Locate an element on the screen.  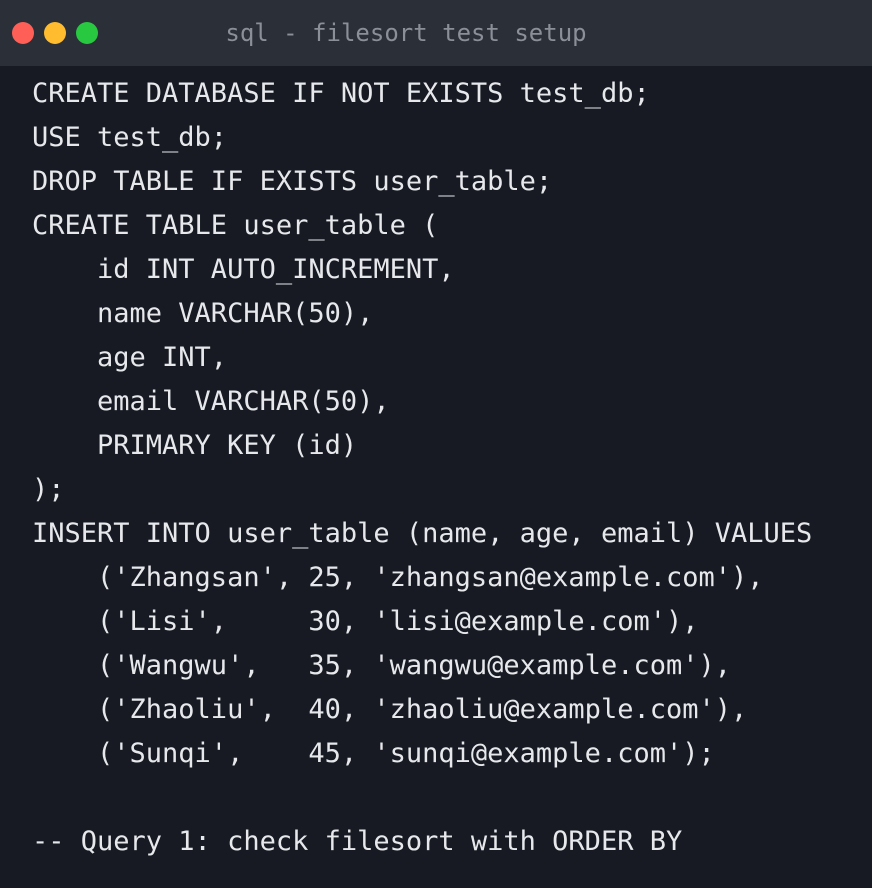
code-line: ); is located at coordinates (48, 489).